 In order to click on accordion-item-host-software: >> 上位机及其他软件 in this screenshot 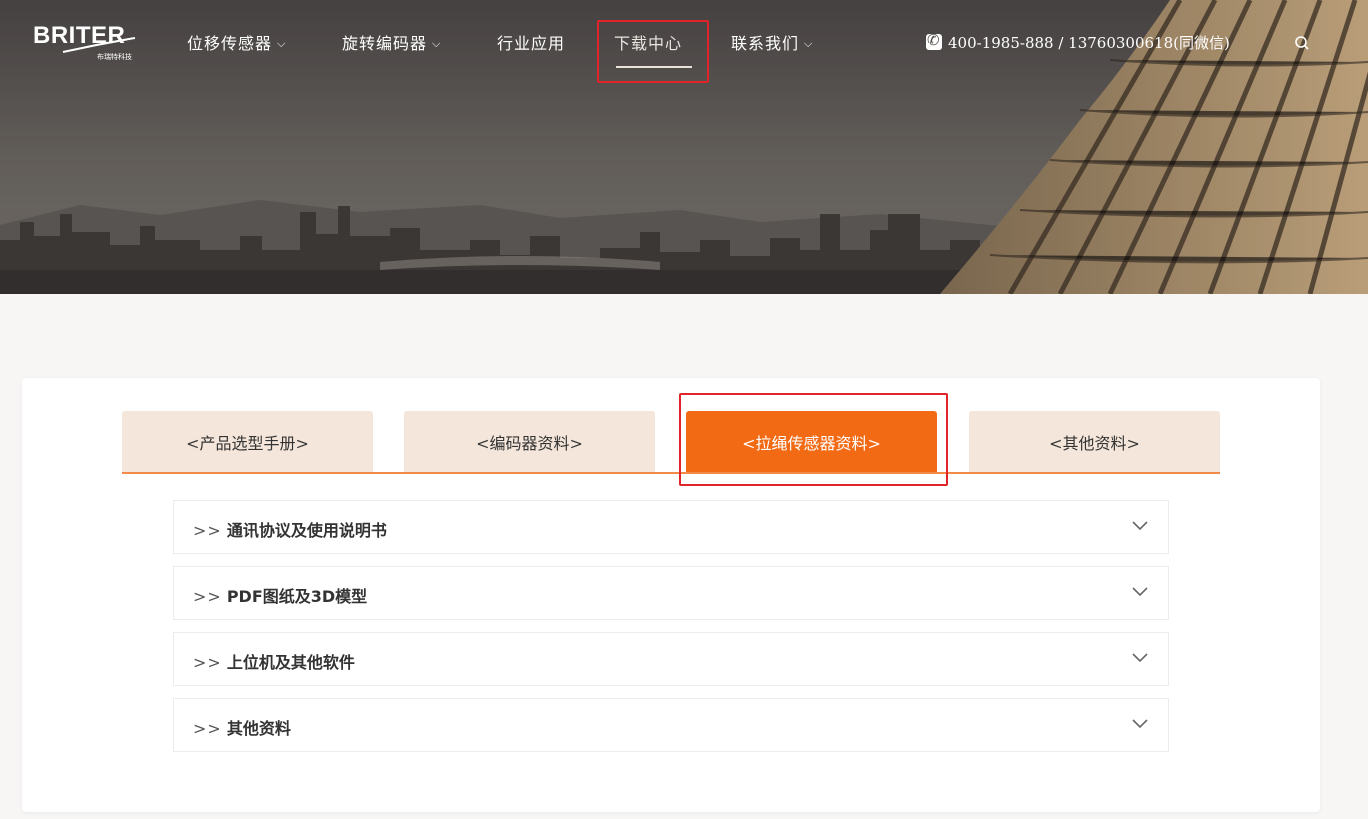, I will do `click(671, 659)`.